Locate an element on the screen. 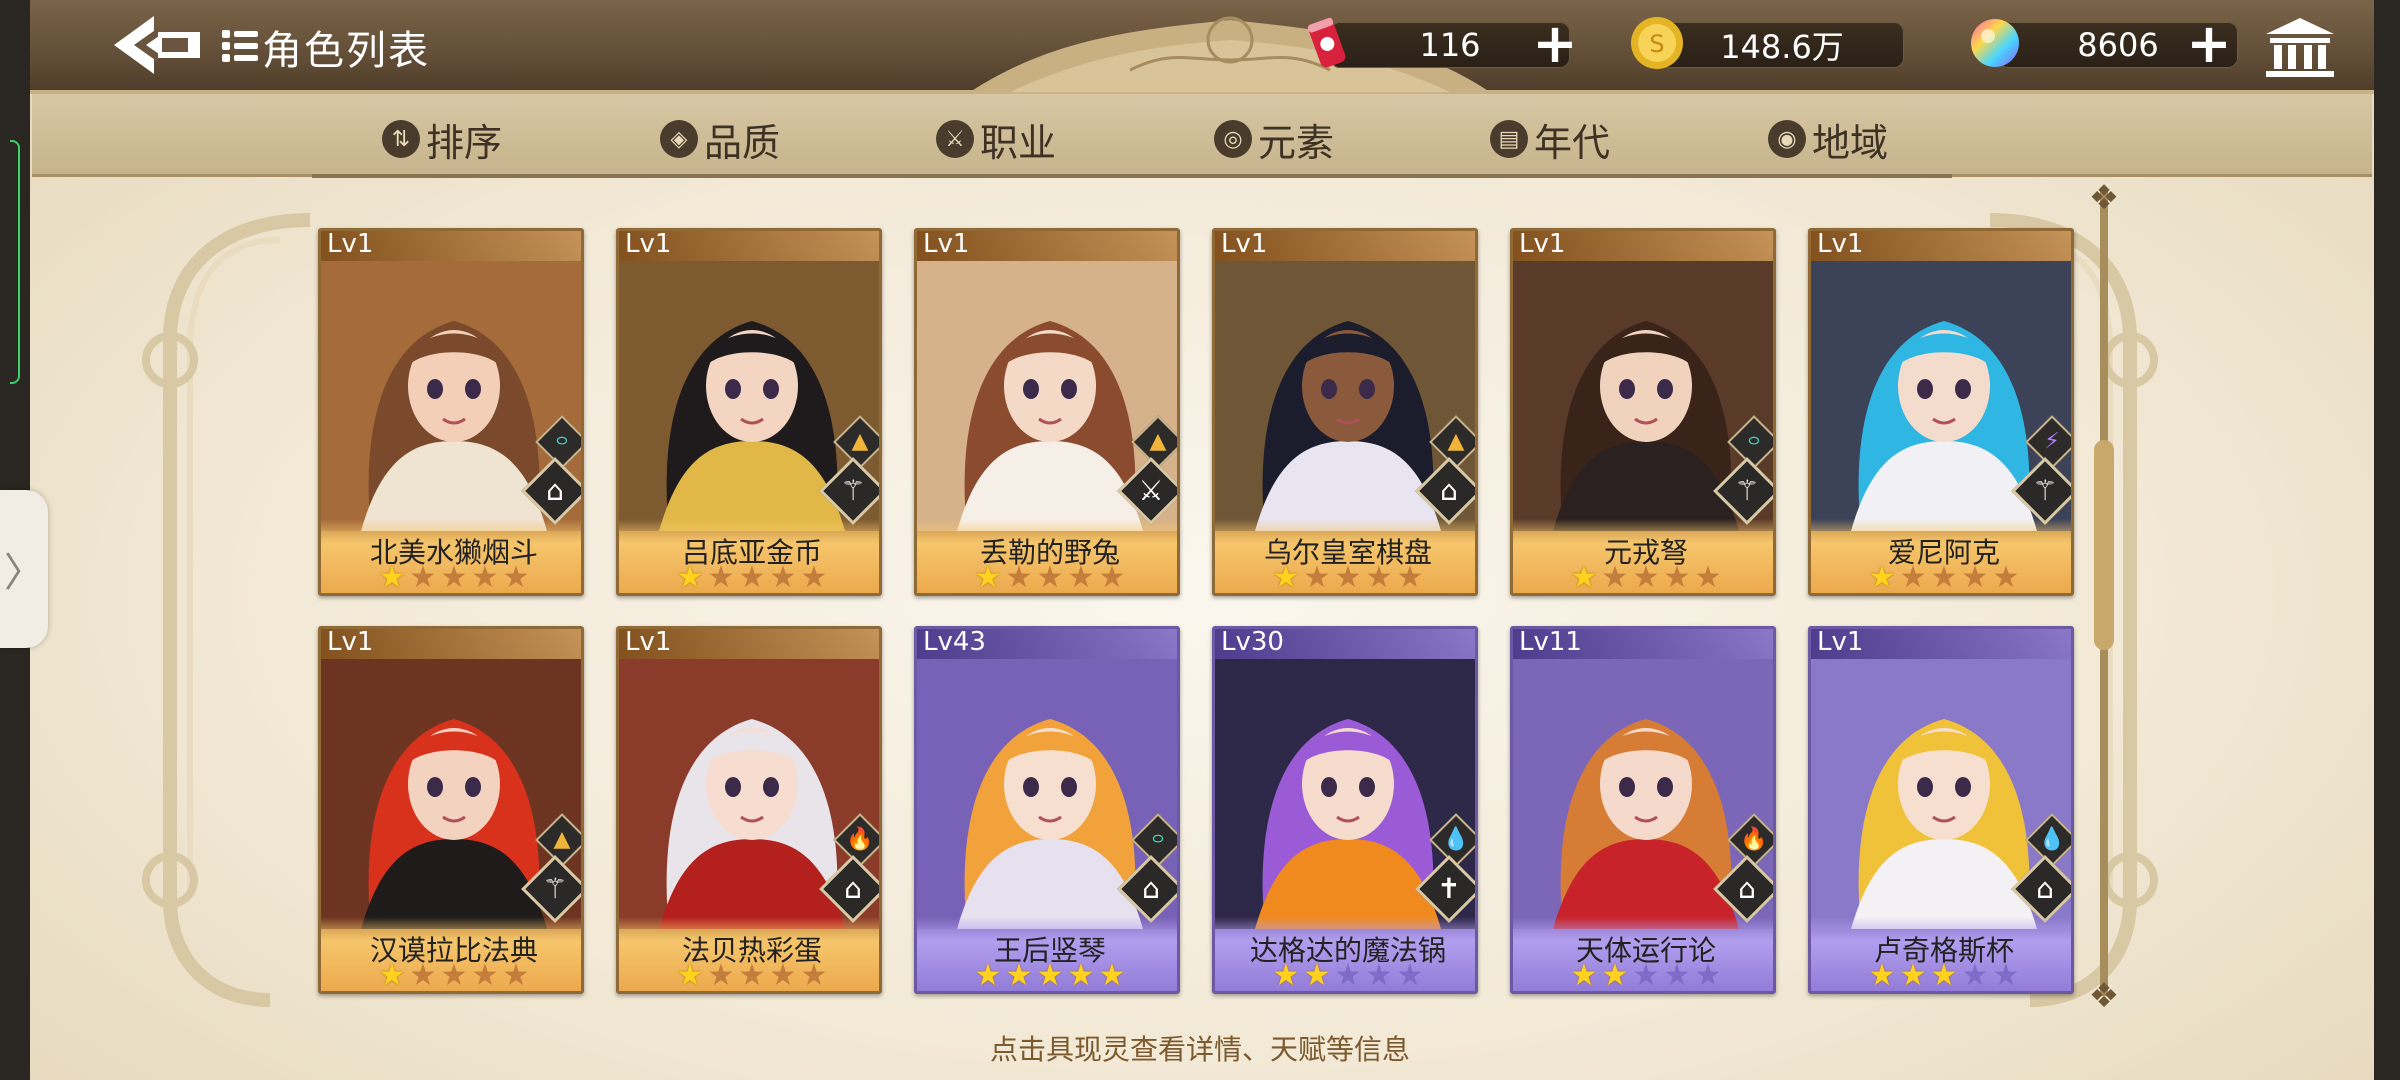  tab-era: ▤ 年代 is located at coordinates (1550, 140).